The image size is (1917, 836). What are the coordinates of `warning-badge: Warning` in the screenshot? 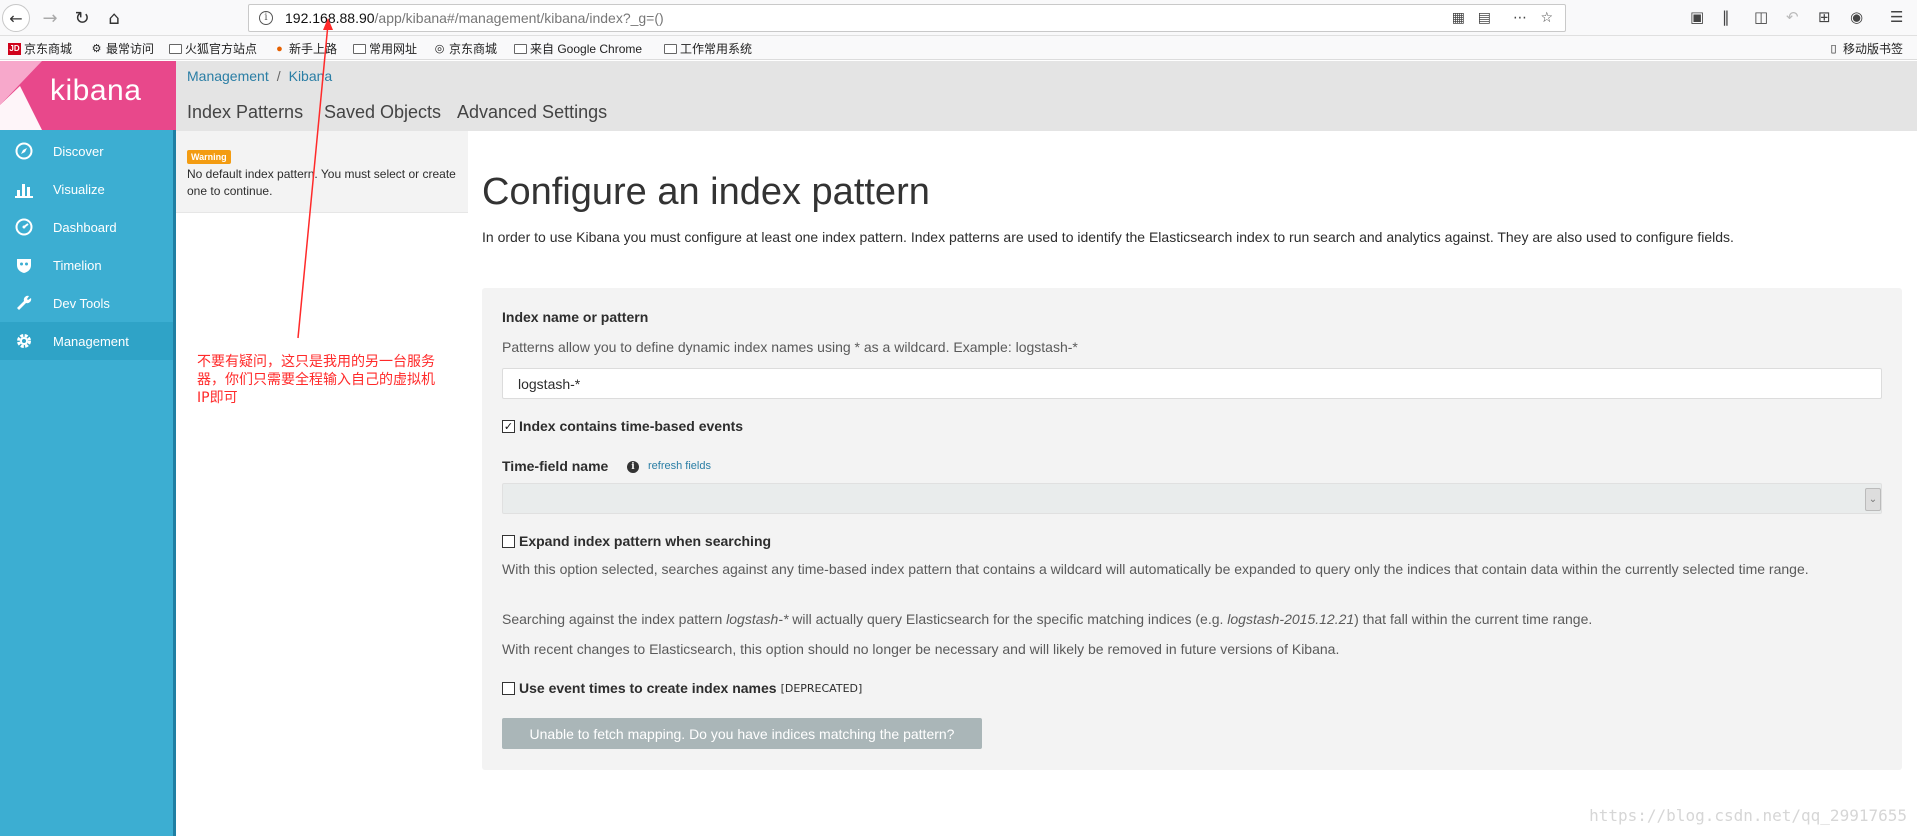 It's located at (209, 157).